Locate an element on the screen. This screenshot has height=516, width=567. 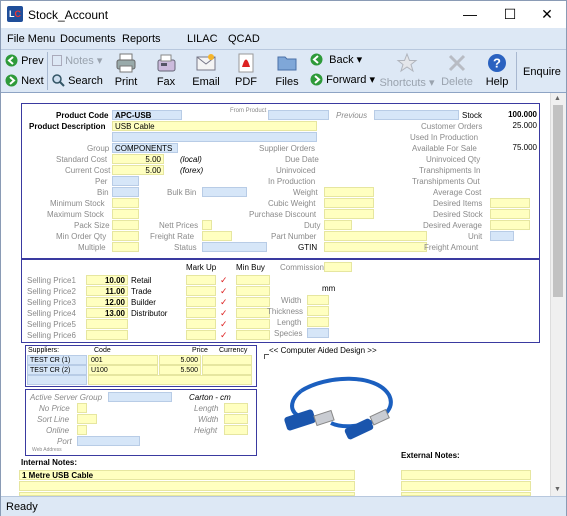
minimum-stock-field is located at coordinates (125, 203).